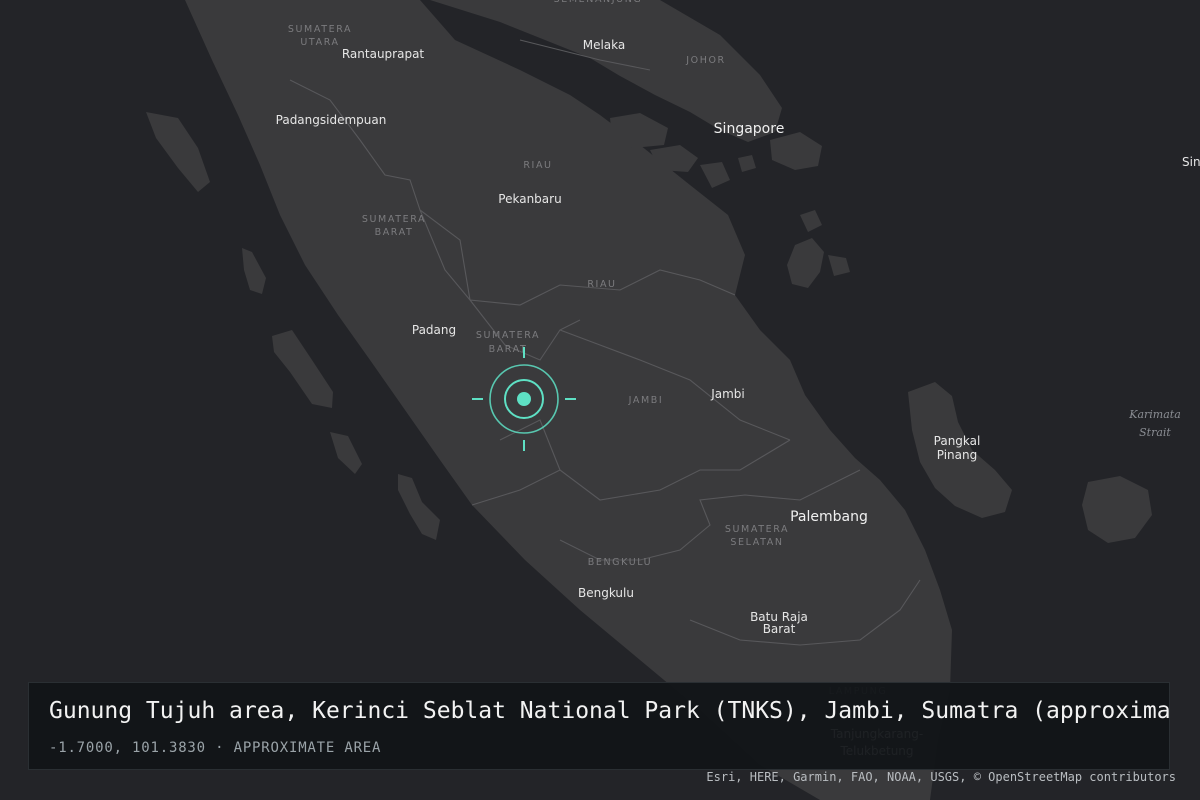 This screenshot has height=800, width=1200. What do you see at coordinates (957, 448) in the screenshot?
I see `place-label-pangkal-pinang: Pangkal Pinang` at bounding box center [957, 448].